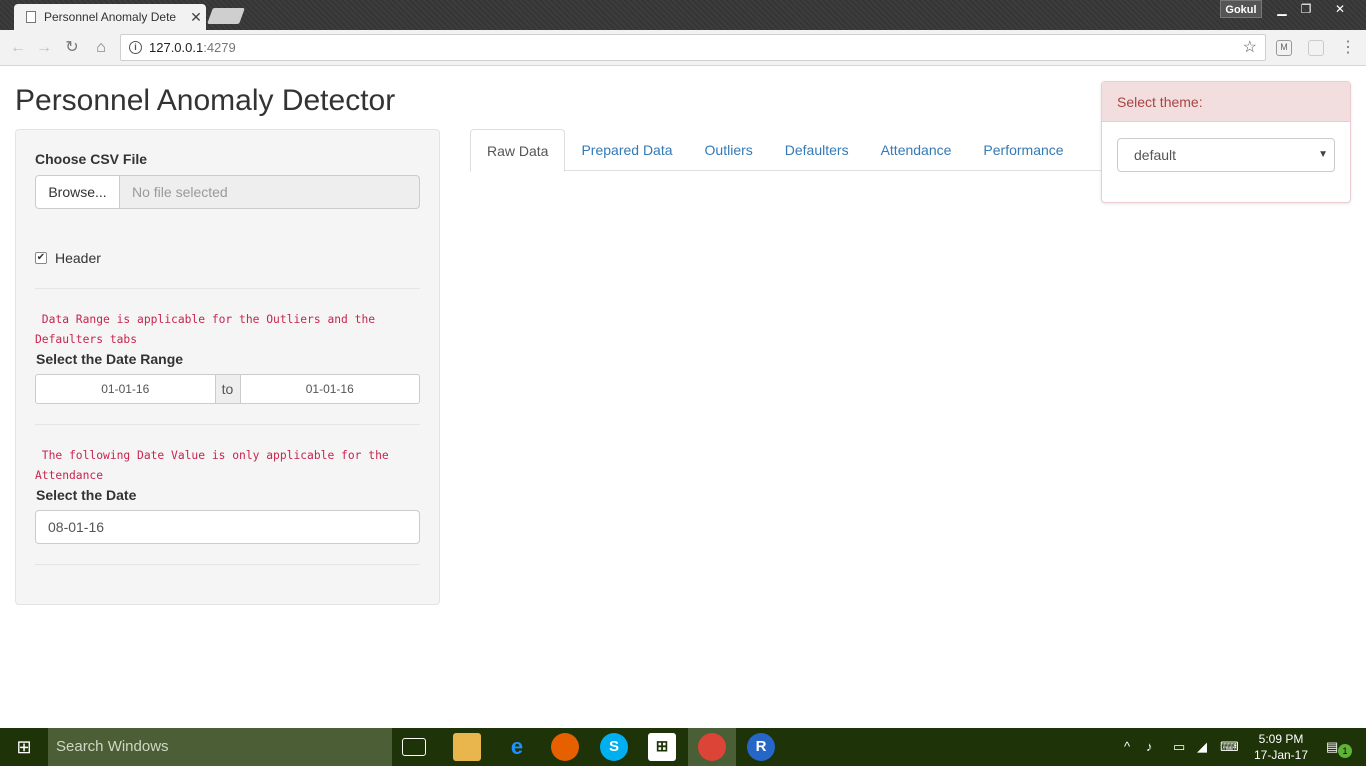  I want to click on tab-title: Personnel Anomaly Dete, so click(110, 17).